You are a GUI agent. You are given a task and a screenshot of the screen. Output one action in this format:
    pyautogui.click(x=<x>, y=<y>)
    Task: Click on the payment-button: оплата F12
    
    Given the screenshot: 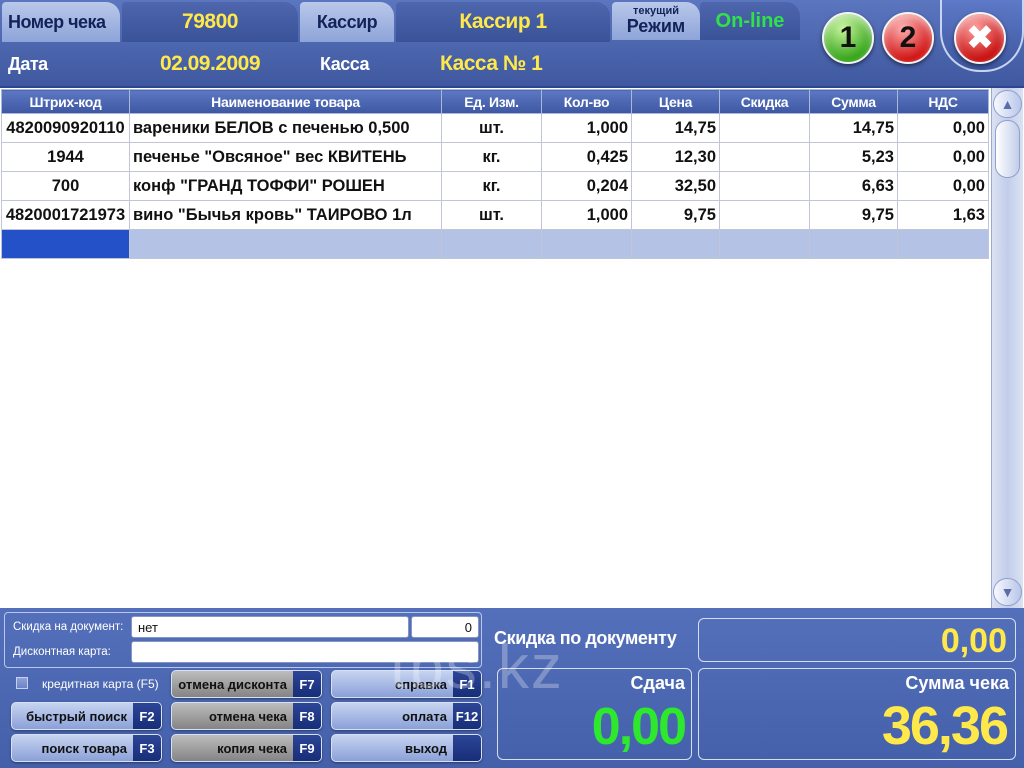 What is the action you would take?
    pyautogui.click(x=406, y=716)
    